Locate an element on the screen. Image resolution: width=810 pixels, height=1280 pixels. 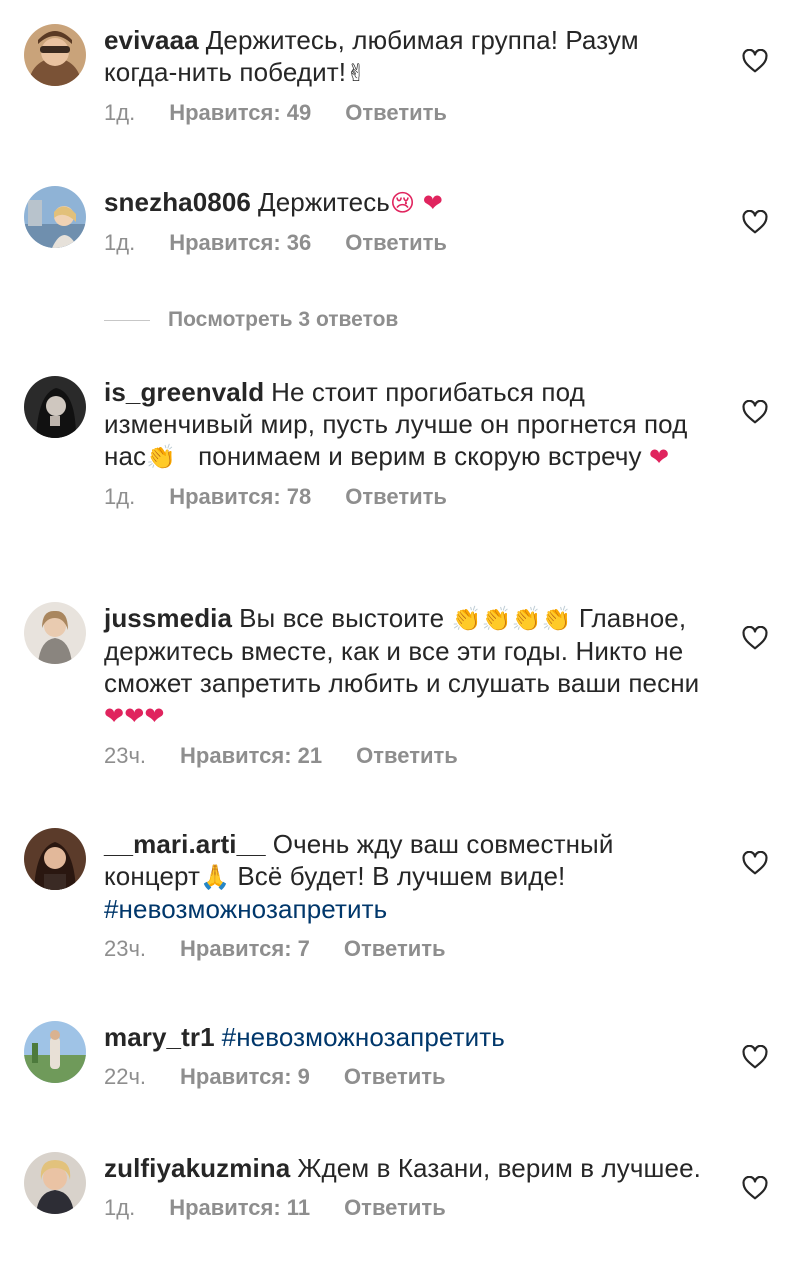
comment-meta: 1д. Нравится: 49 Ответить is located at coordinates (404, 113).